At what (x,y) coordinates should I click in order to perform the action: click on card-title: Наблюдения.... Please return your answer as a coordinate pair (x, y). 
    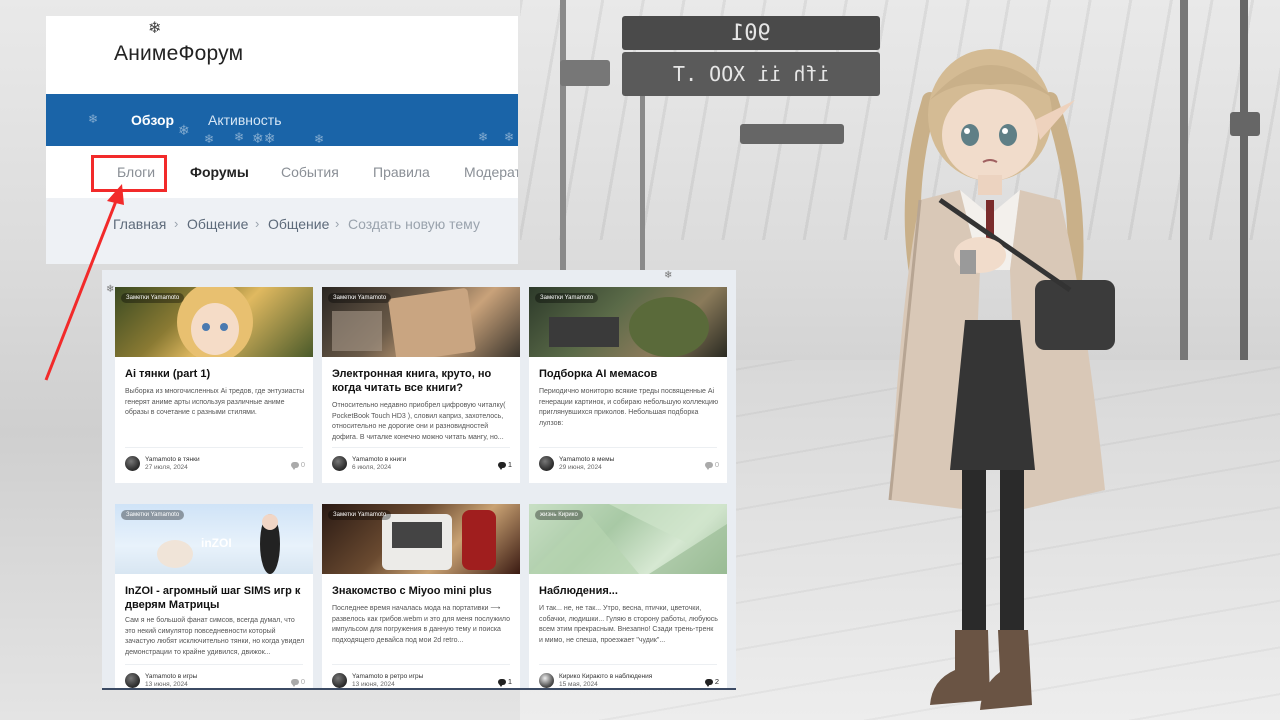
    Looking at the image, I should click on (629, 591).